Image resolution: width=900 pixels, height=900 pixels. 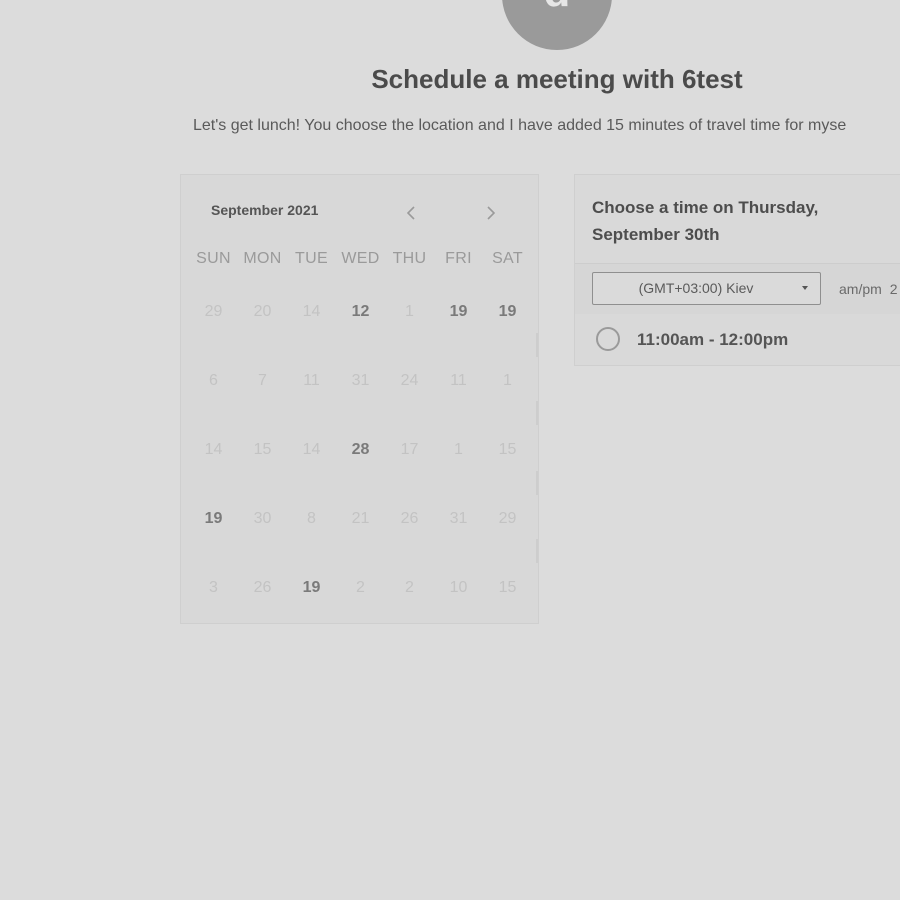 I want to click on previous-month-button, so click(x=411, y=213).